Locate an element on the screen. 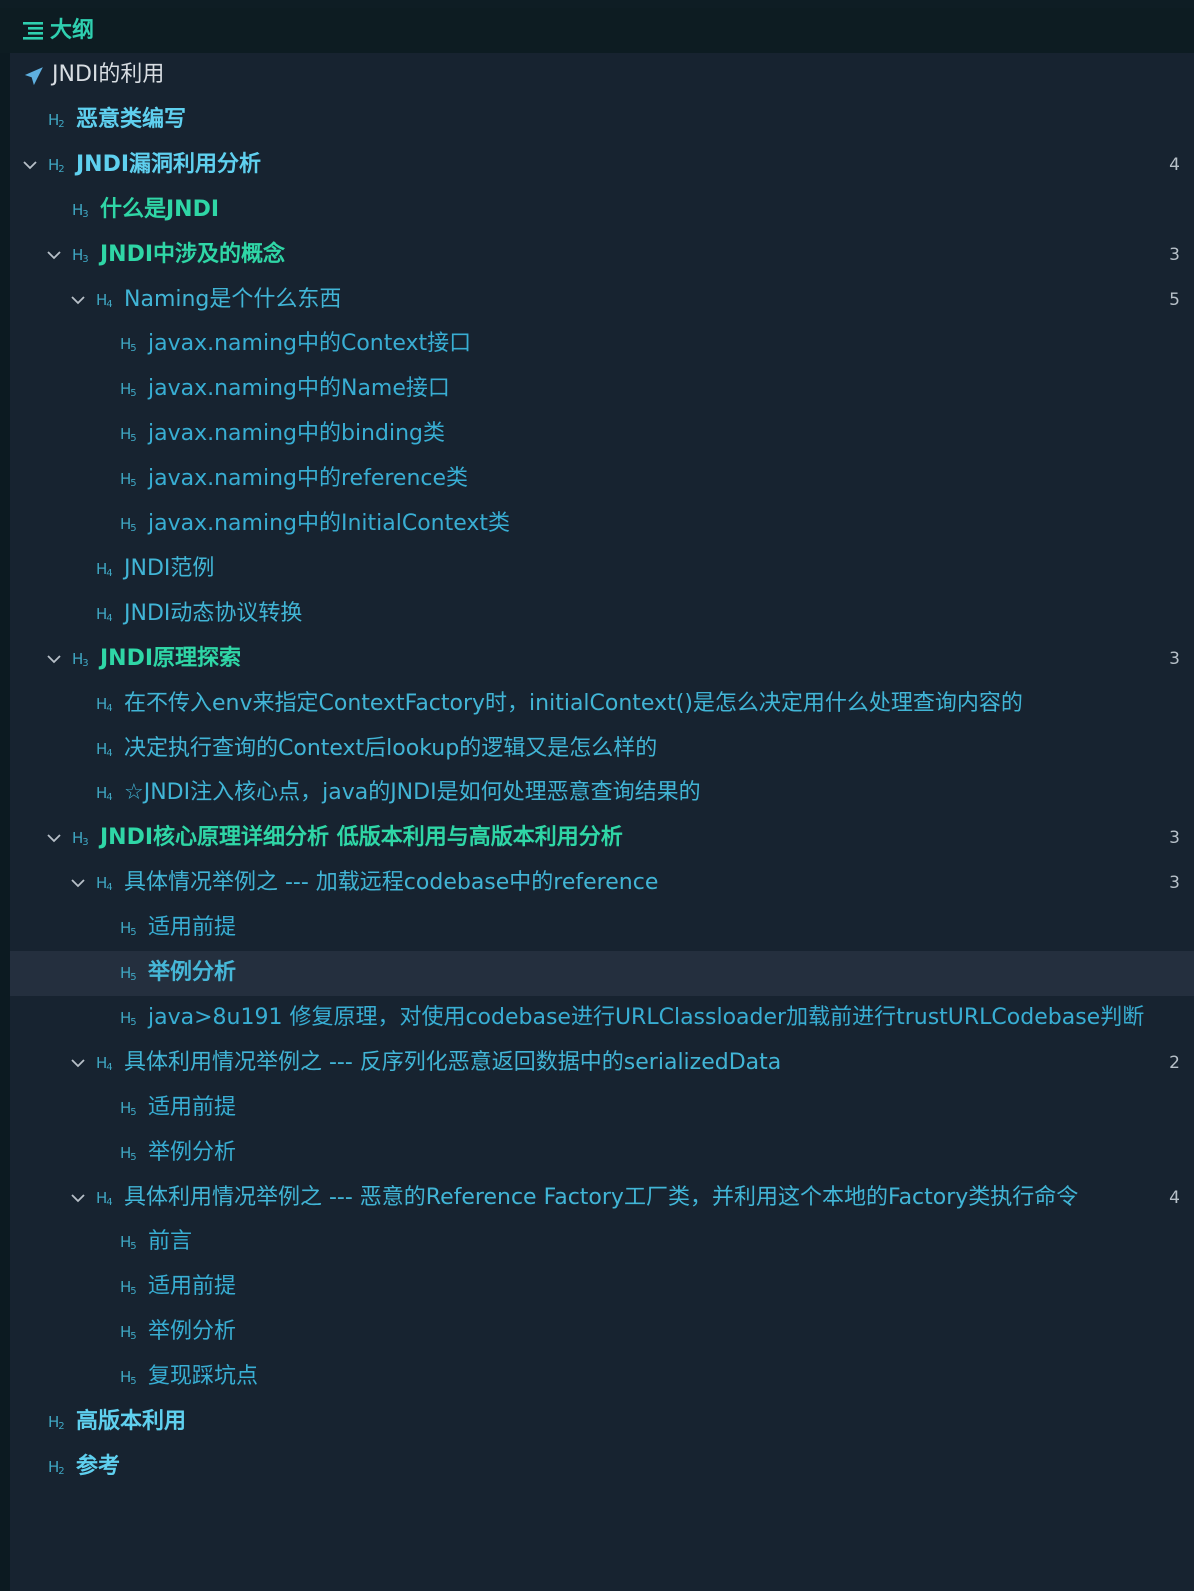 Image resolution: width=1194 pixels, height=1591 pixels. outline-title: 大纲 is located at coordinates (72, 30).